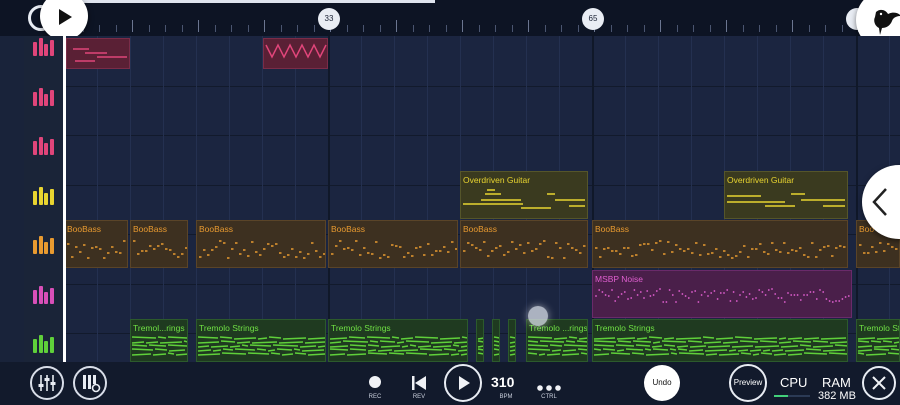  I want to click on mixer-button, so click(47, 383).